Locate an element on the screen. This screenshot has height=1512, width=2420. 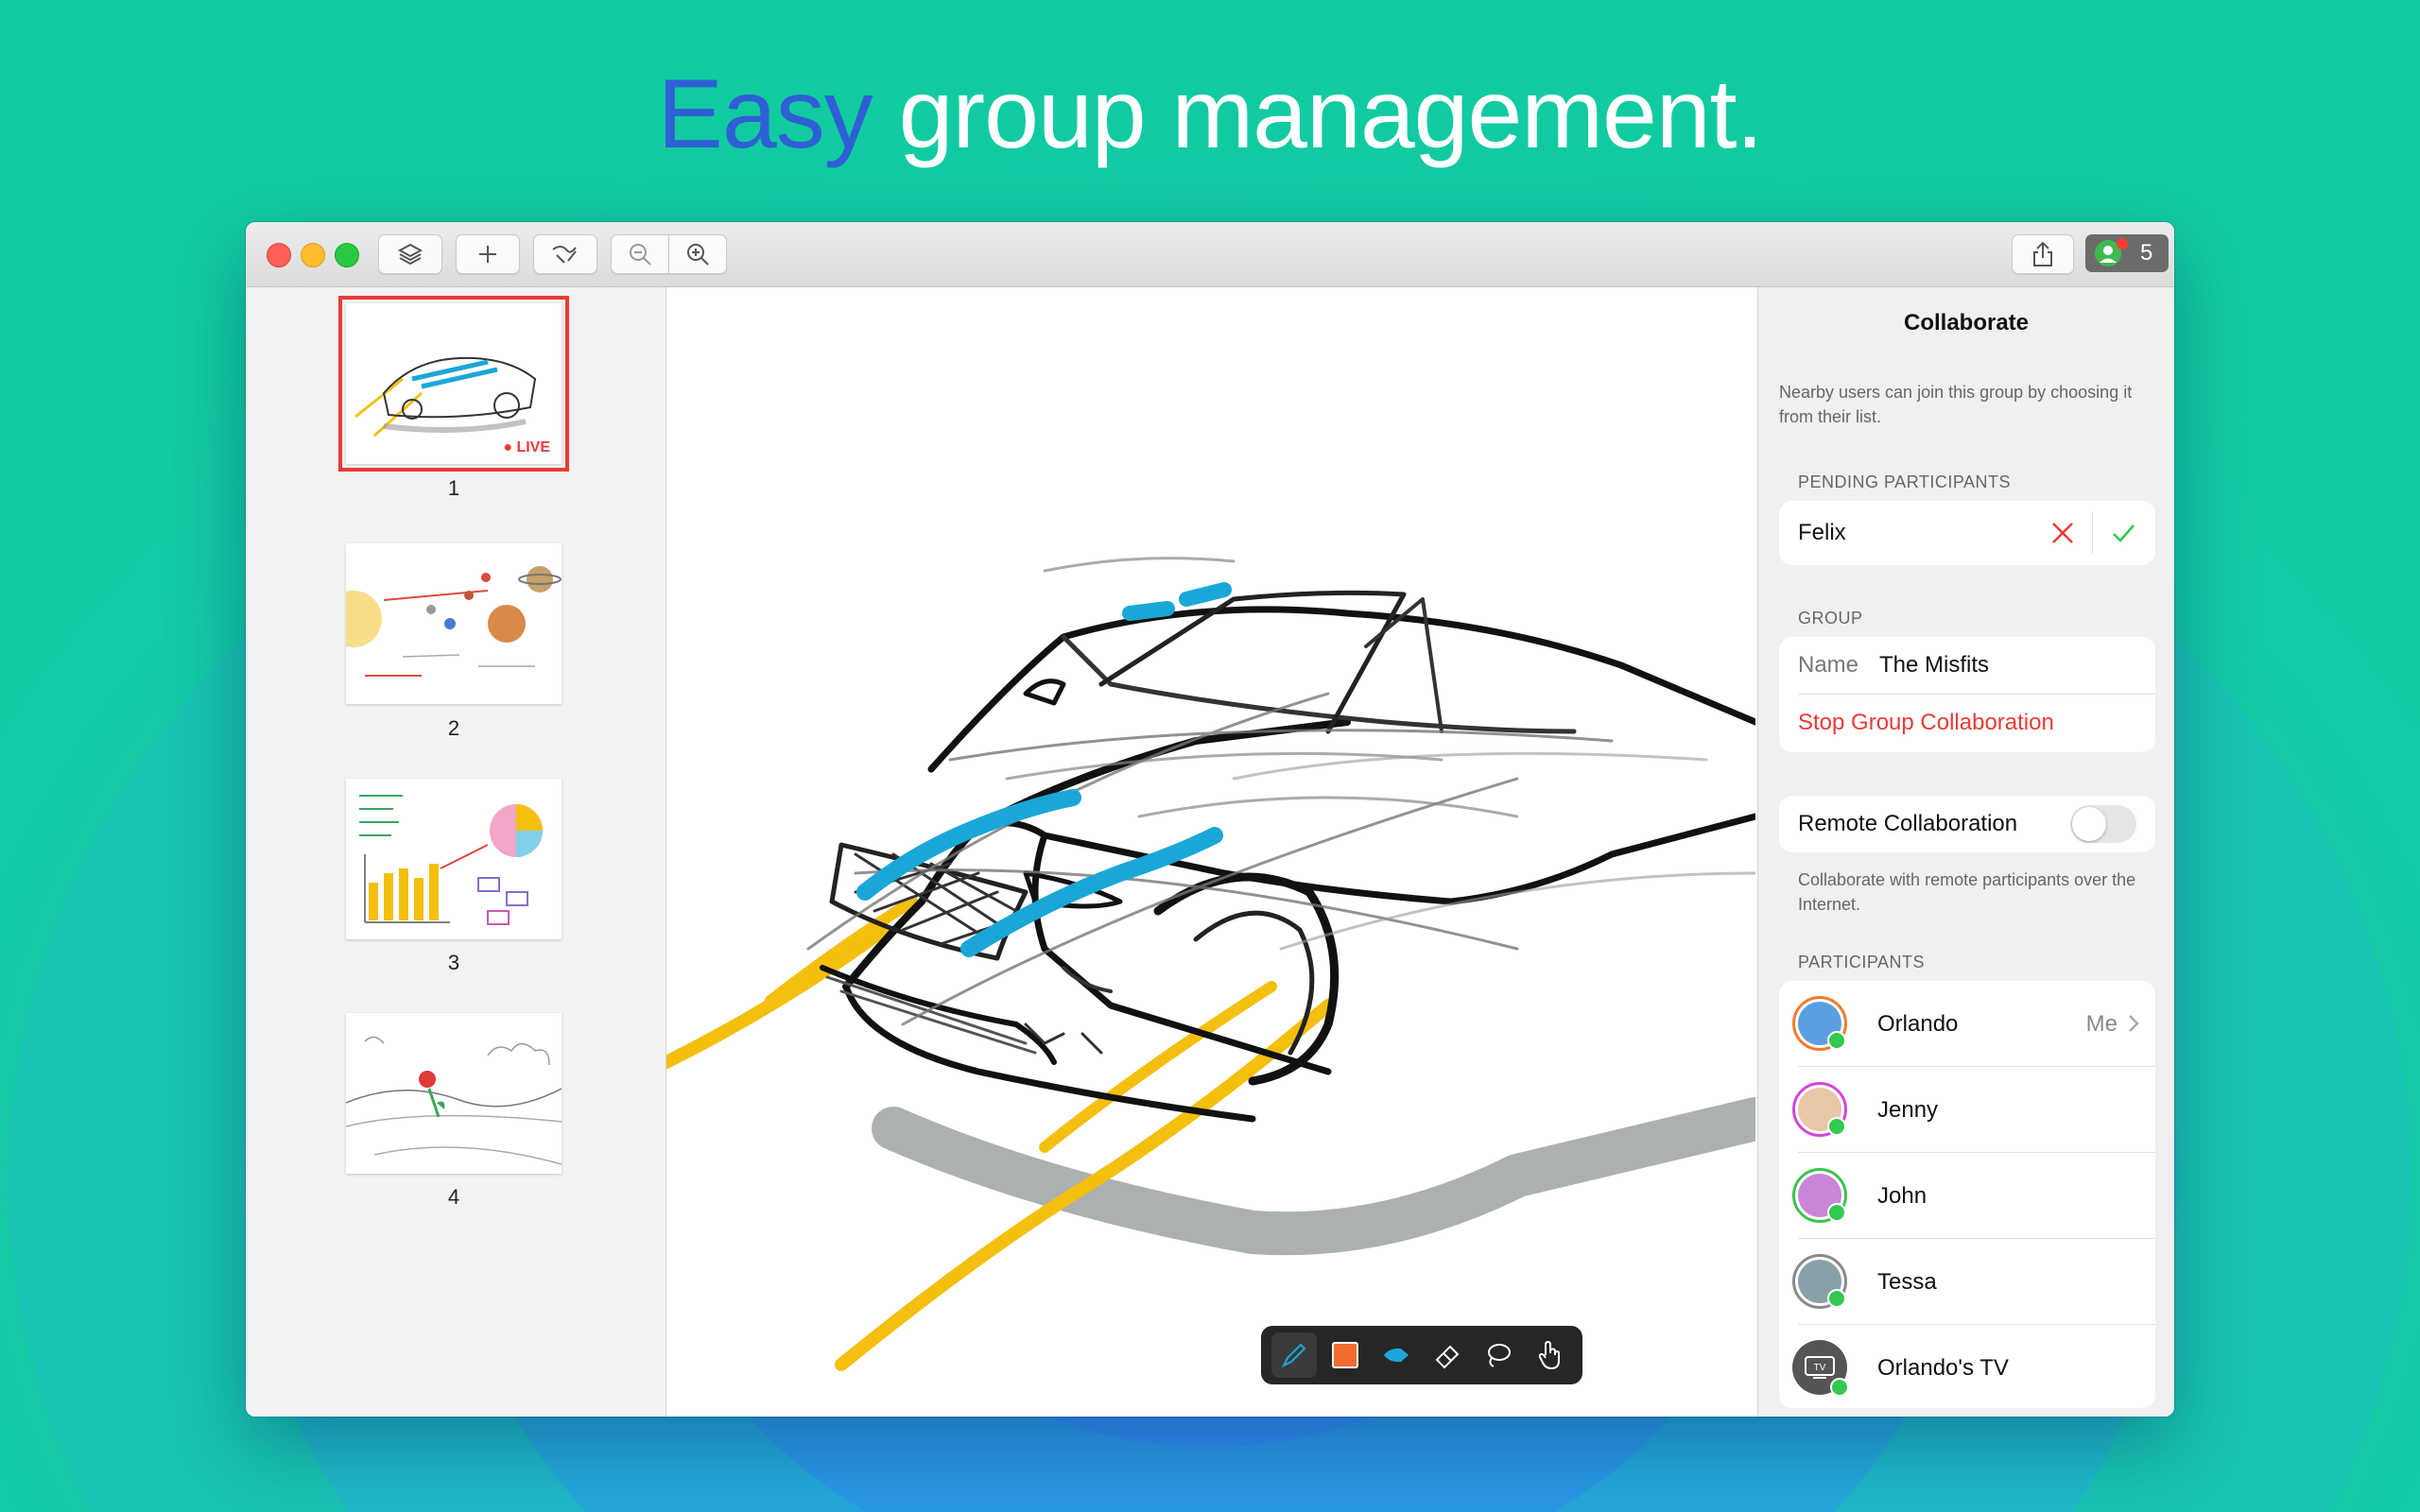
group-section-label: GROUP is located at coordinates (1830, 618).